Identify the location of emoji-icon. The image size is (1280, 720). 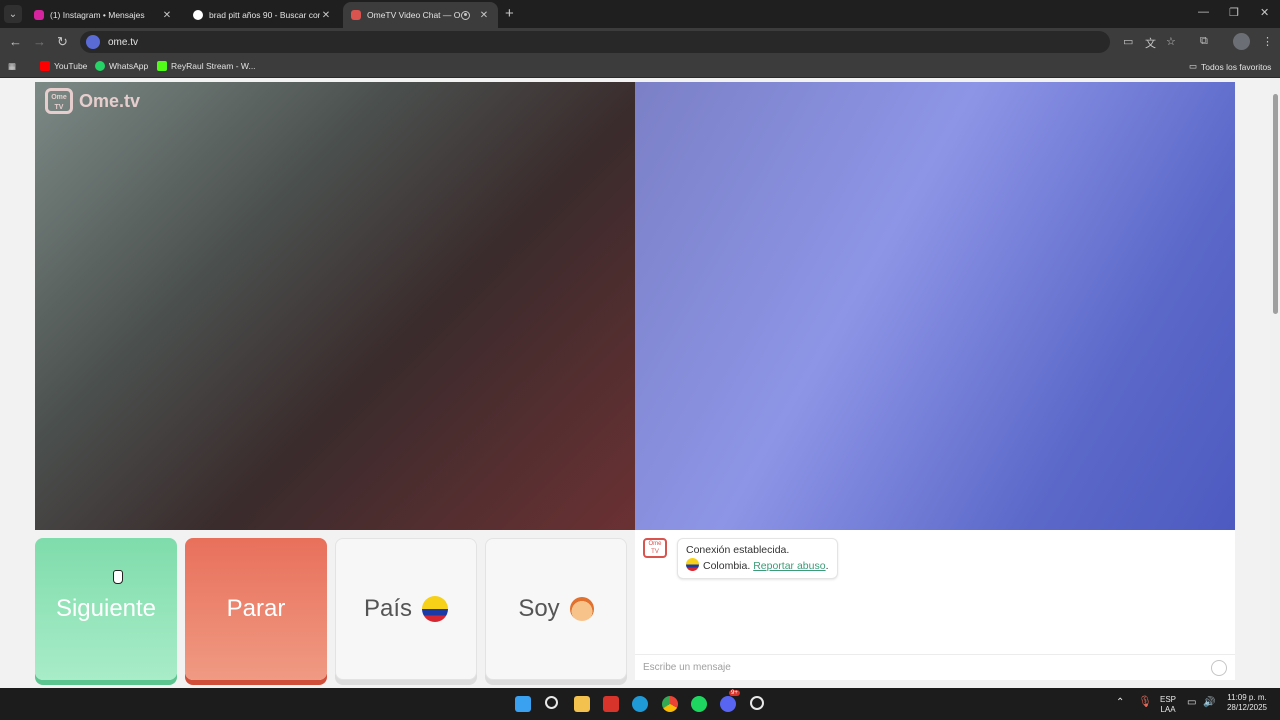
(1219, 668).